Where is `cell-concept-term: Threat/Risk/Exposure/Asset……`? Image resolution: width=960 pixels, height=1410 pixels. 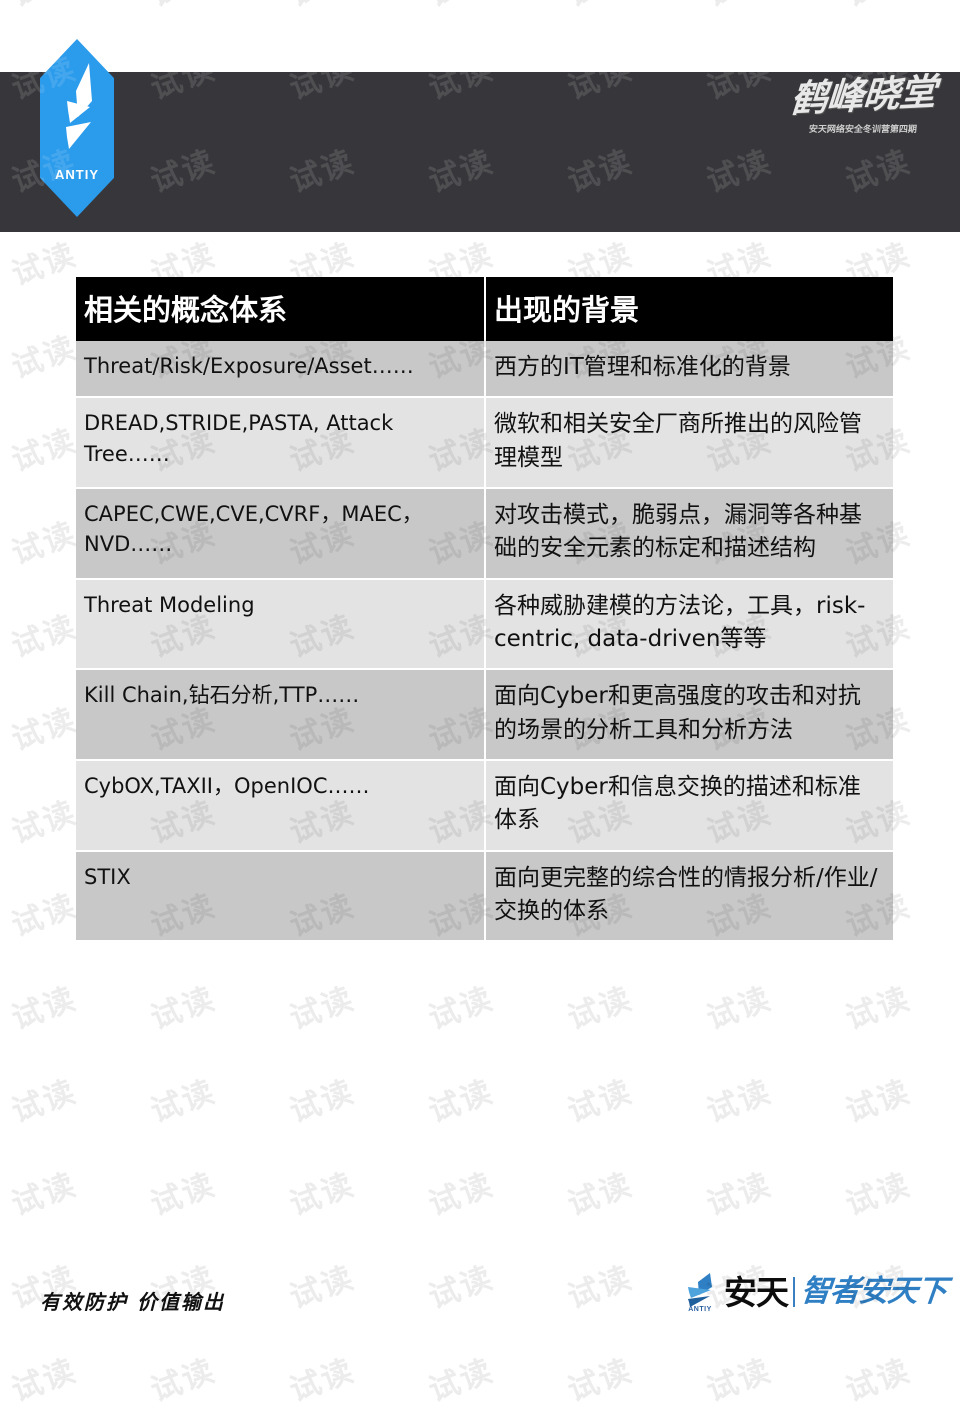 cell-concept-term: Threat/Risk/Exposure/Asset…… is located at coordinates (281, 370).